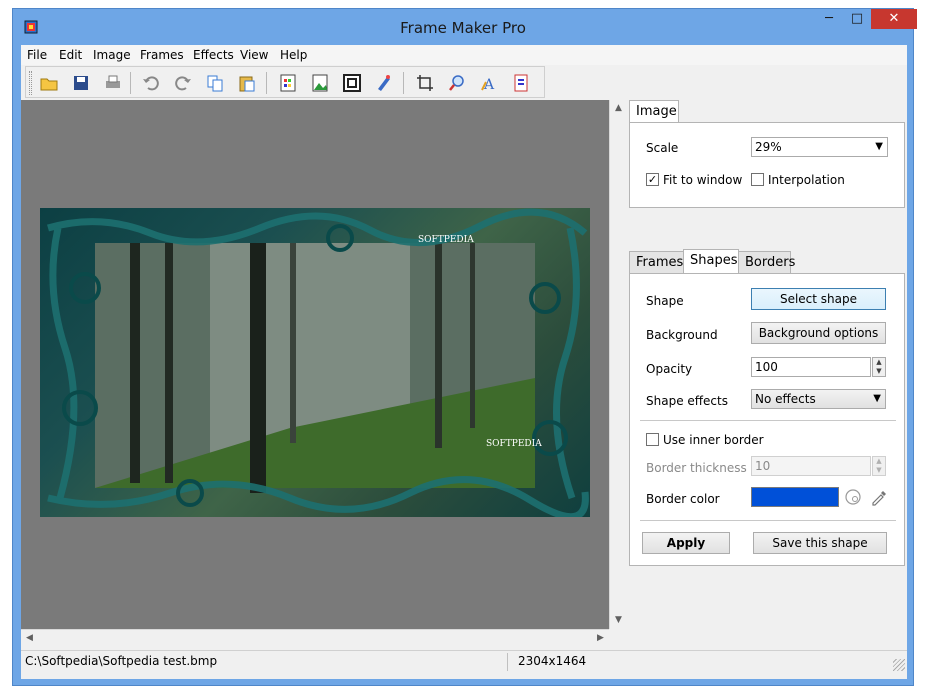 Image resolution: width=933 pixels, height=694 pixels. What do you see at coordinates (81, 83) in the screenshot?
I see `save-icon` at bounding box center [81, 83].